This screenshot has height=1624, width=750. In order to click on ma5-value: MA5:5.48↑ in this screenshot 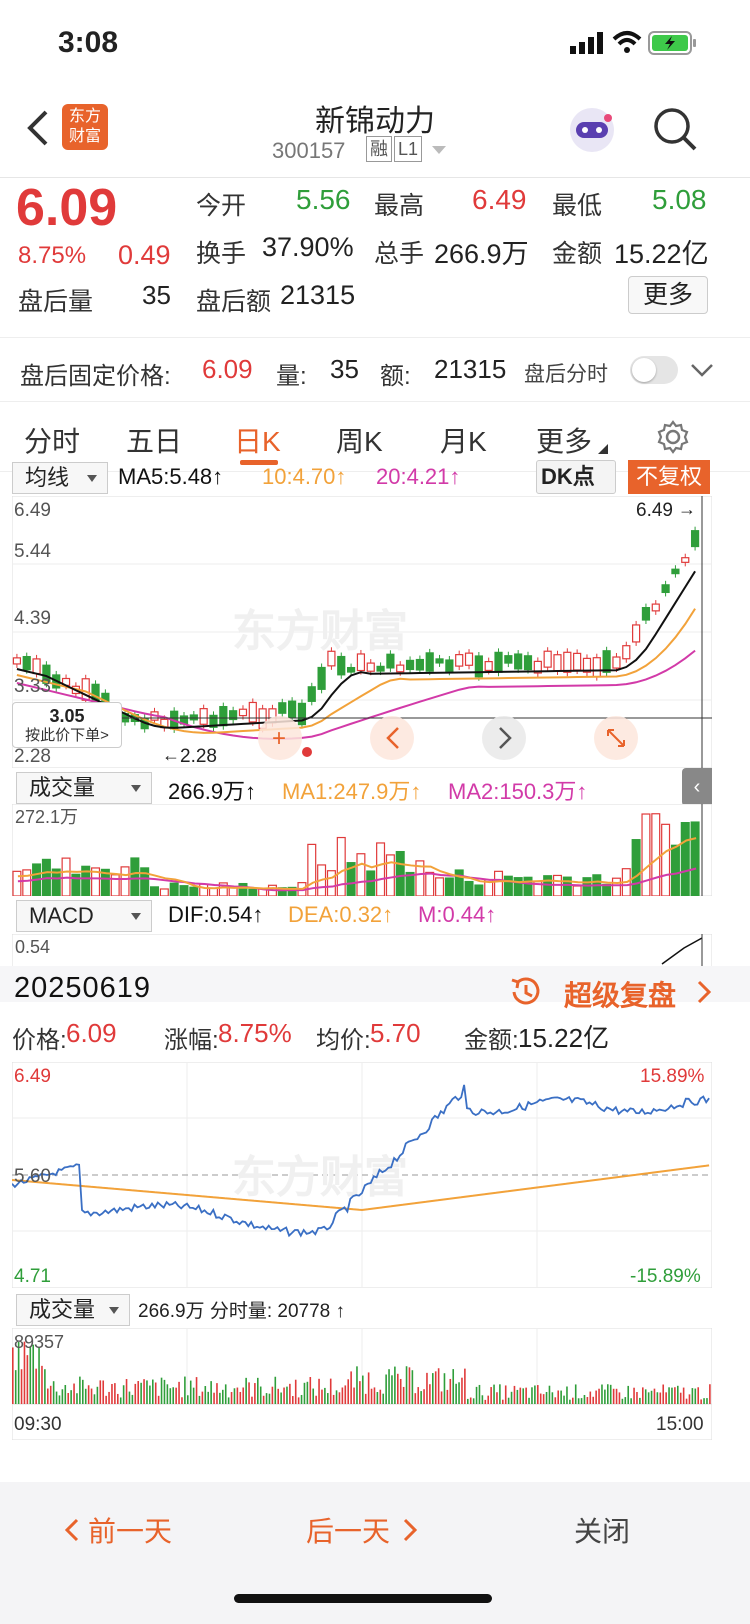, I will do `click(171, 476)`.